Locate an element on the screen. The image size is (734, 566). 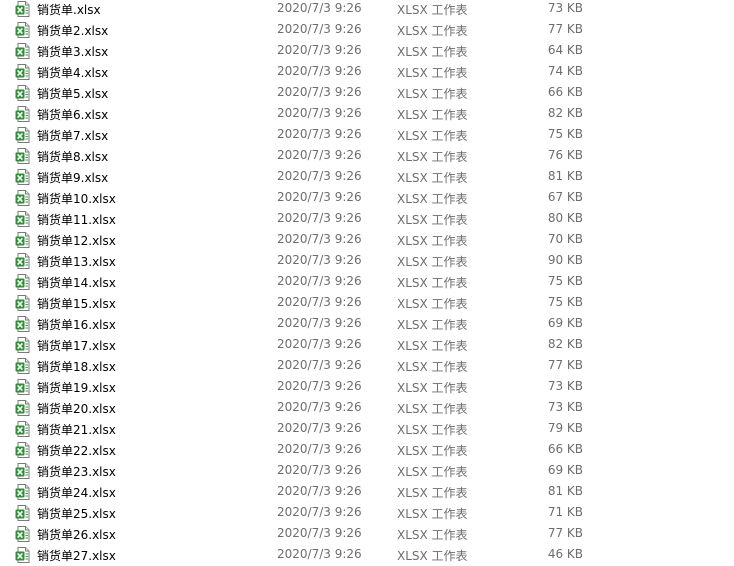
file-row: 销货单21.xlsx 2020/7/3 9:26 XLSX 工作表 79 KB is located at coordinates (367, 428).